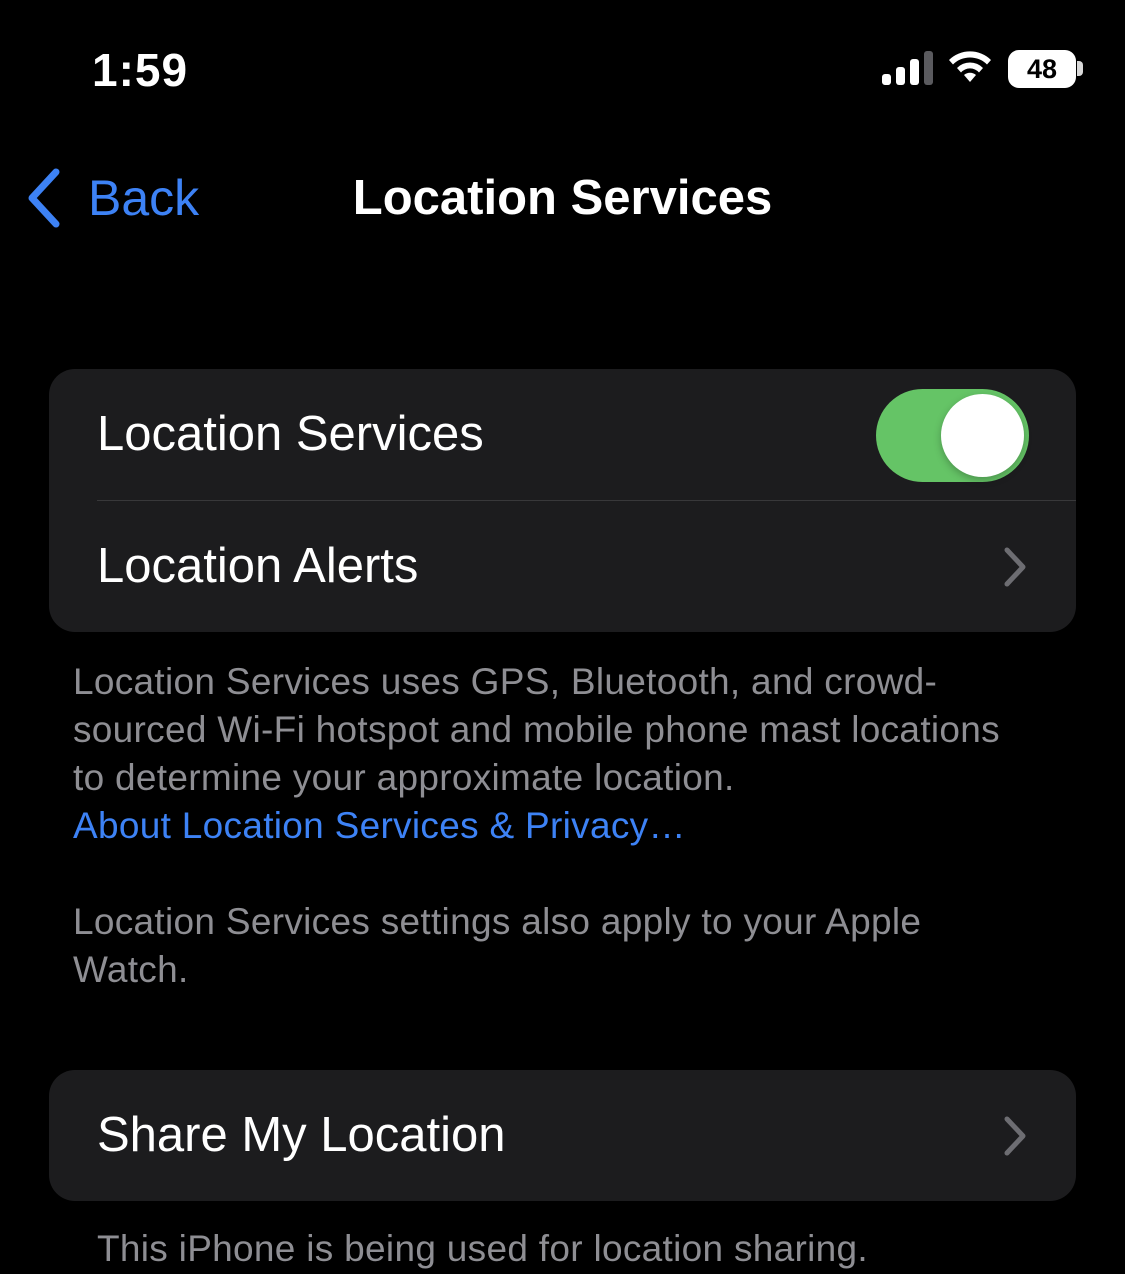  What do you see at coordinates (970, 66) in the screenshot?
I see `wifi-icon` at bounding box center [970, 66].